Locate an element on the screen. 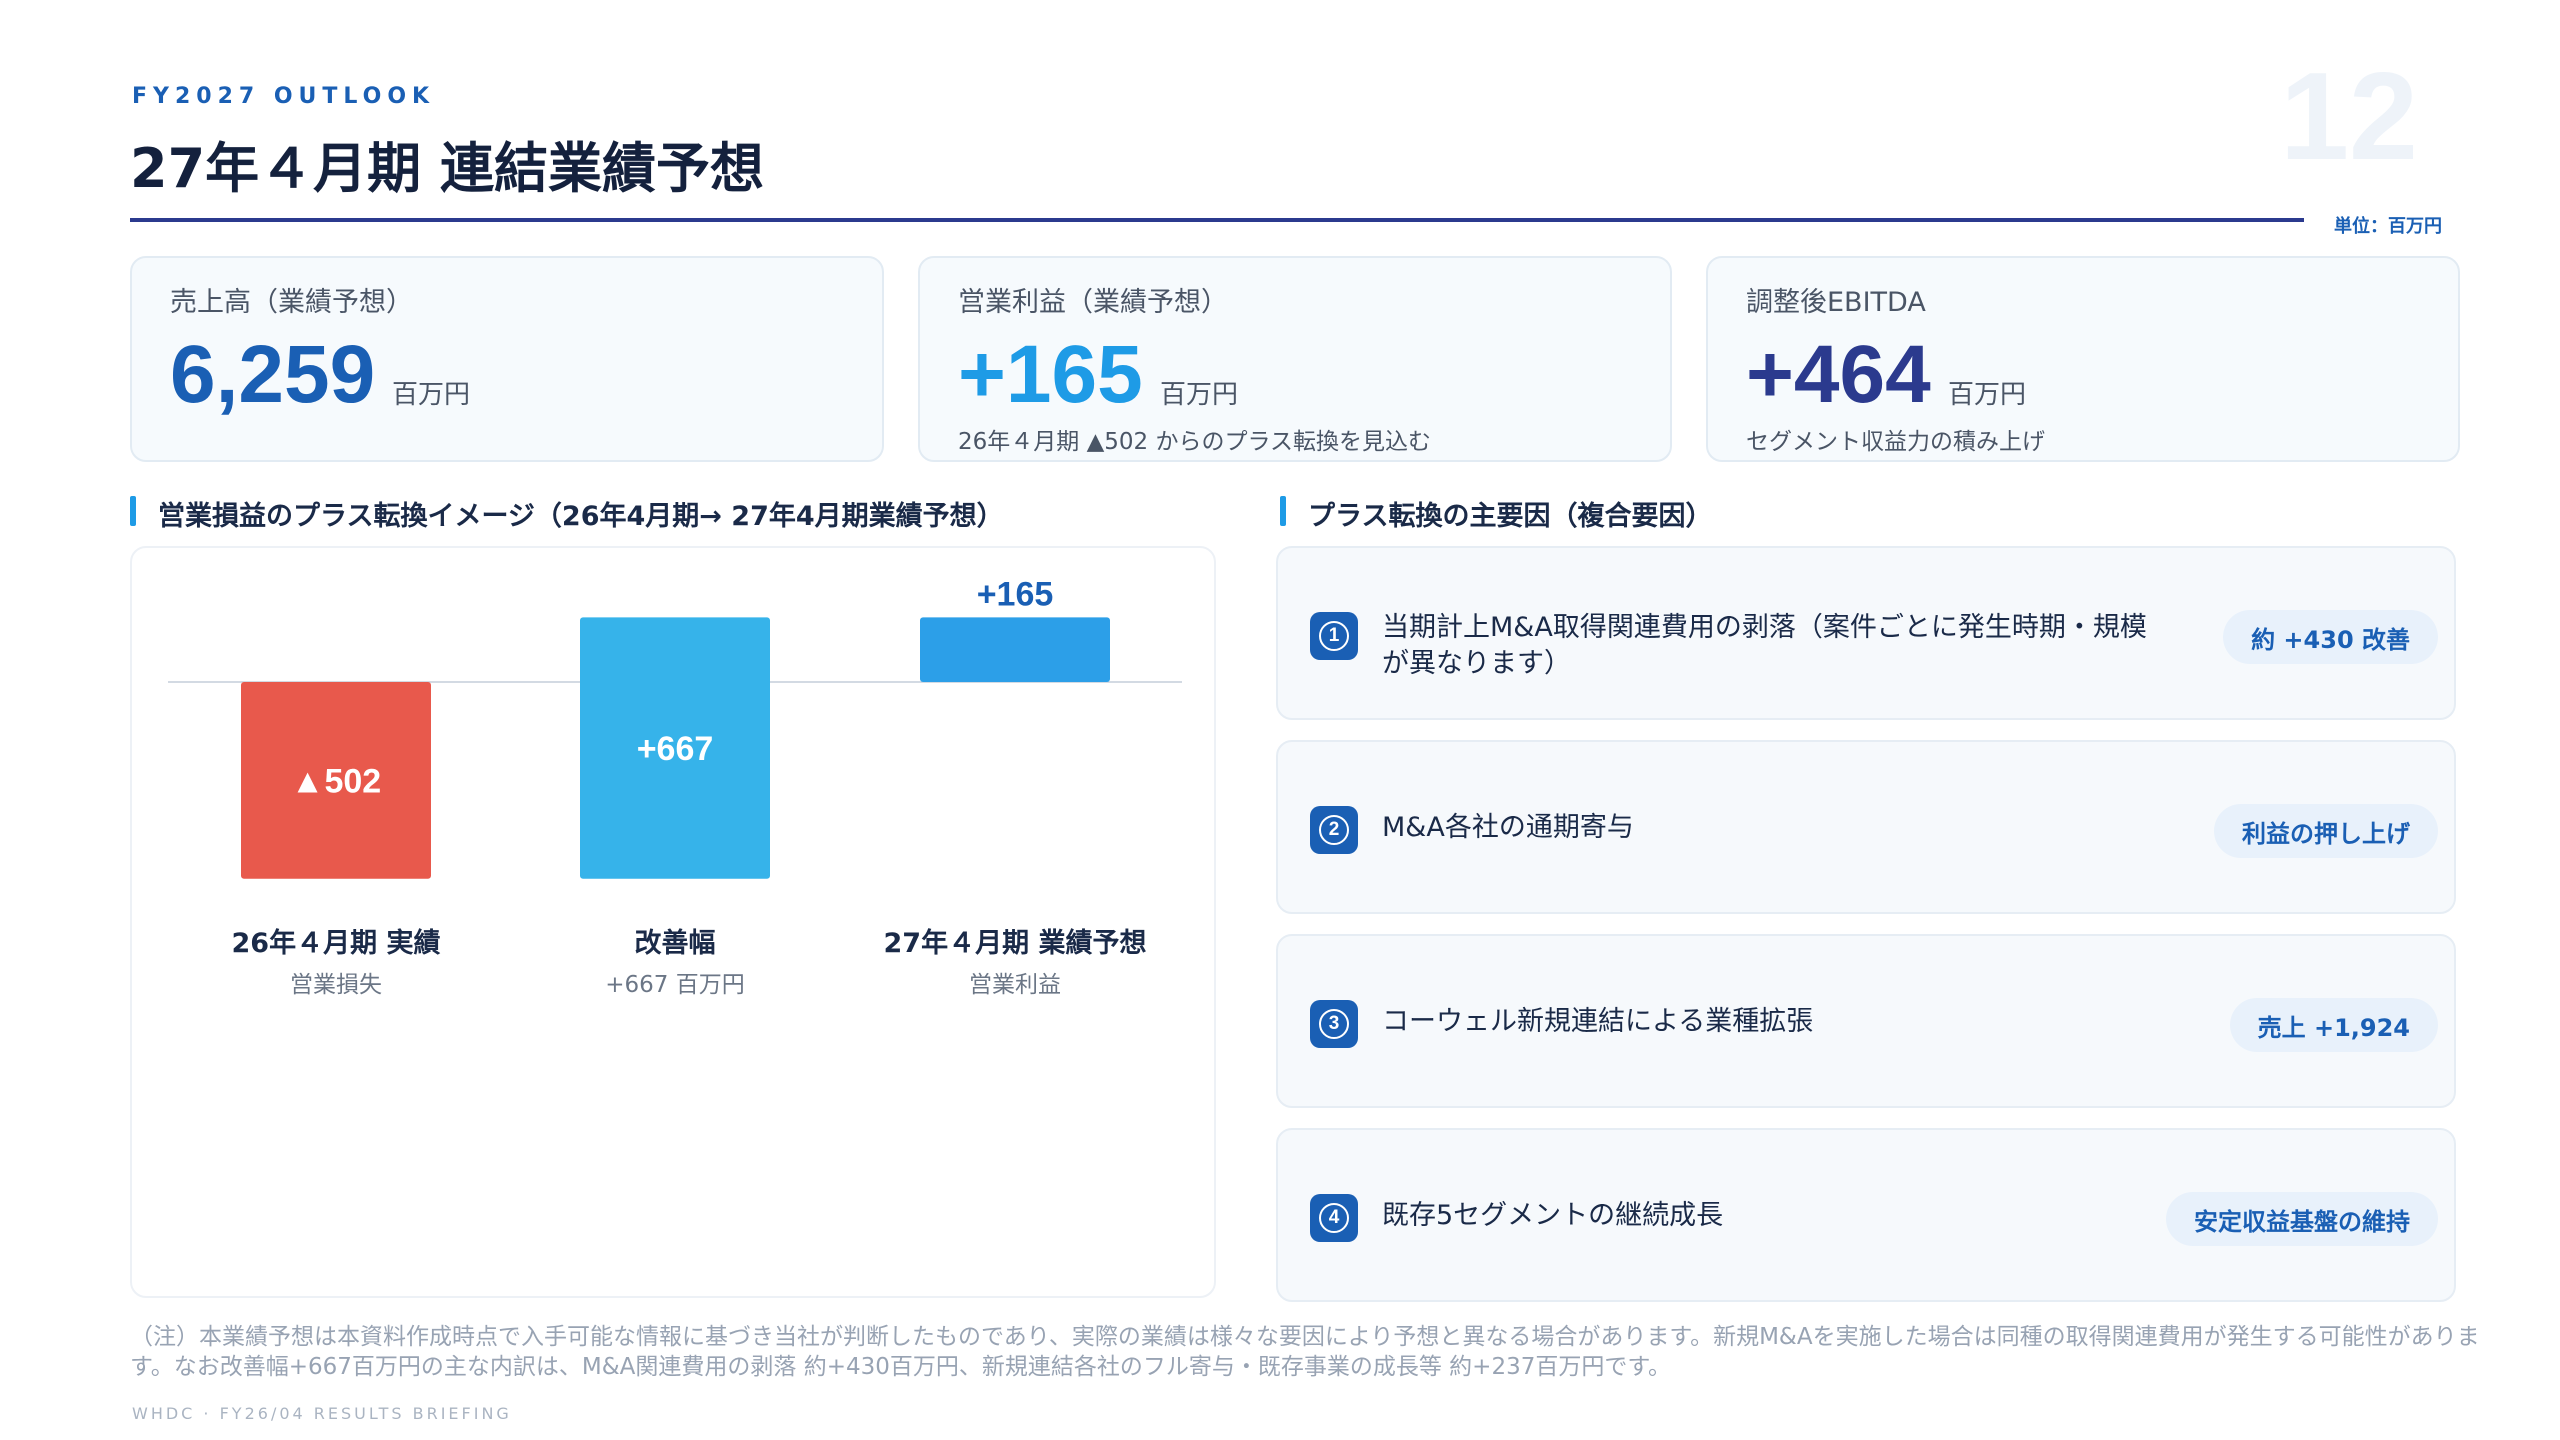  kpi-subtext: 26年４月期 ▲502 からのプラス転換を見込む is located at coordinates (1195, 442).